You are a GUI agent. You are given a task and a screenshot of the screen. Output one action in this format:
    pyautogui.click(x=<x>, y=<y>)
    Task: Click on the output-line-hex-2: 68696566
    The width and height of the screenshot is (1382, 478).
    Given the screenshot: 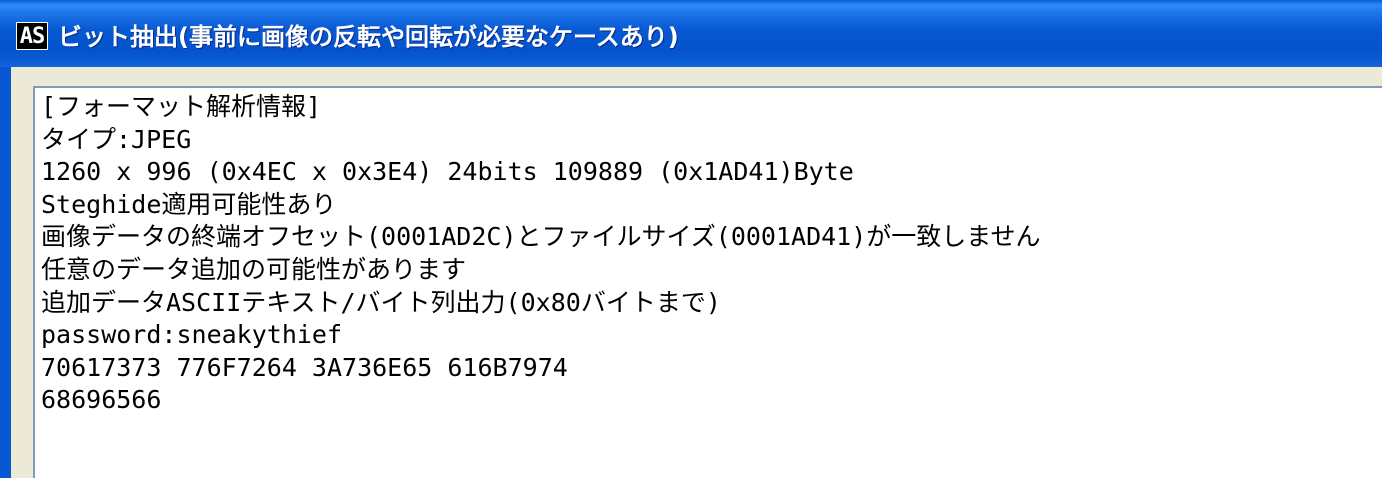 What is the action you would take?
    pyautogui.click(x=101, y=400)
    